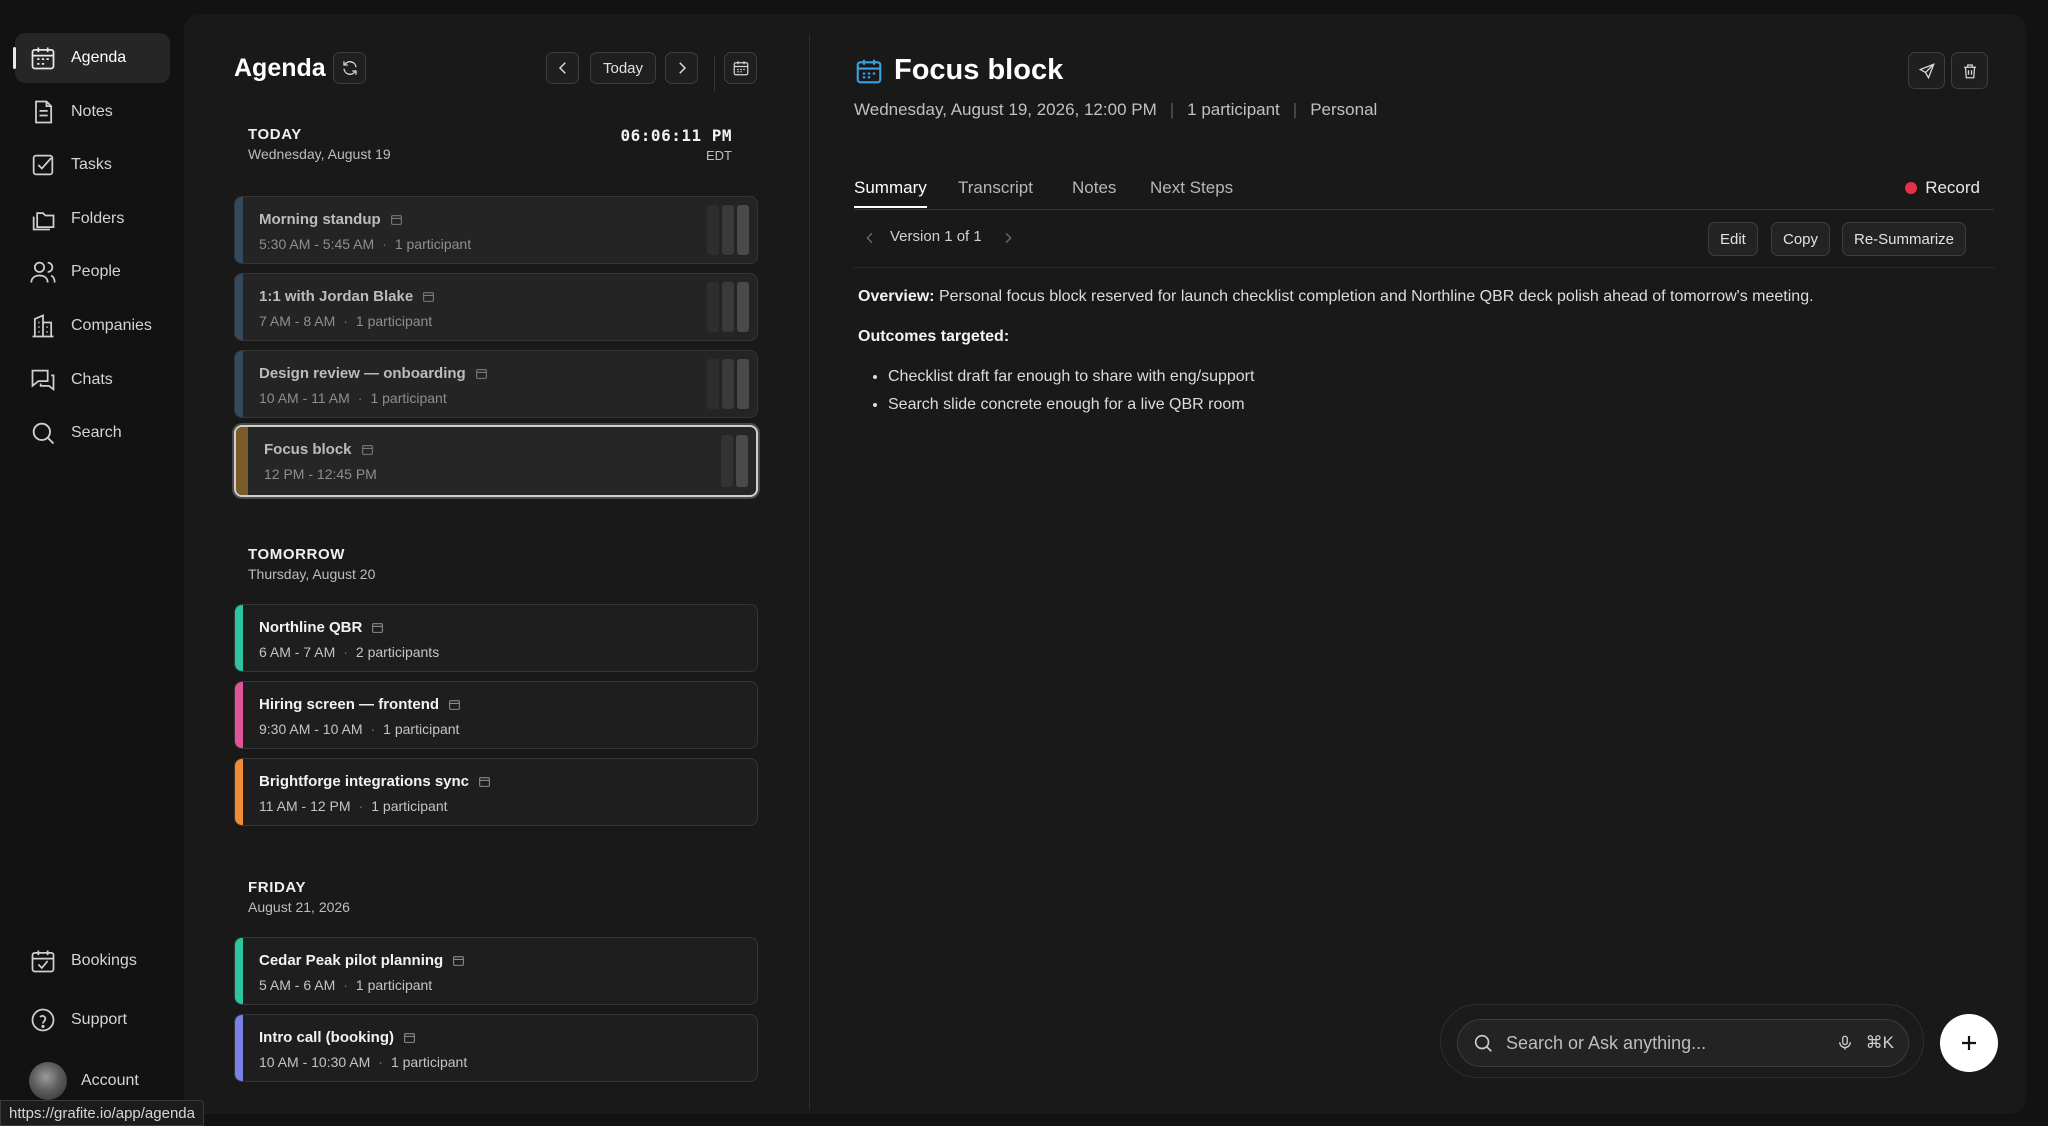  Describe the element at coordinates (1845, 1043) in the screenshot. I see `microphone-icon` at that location.